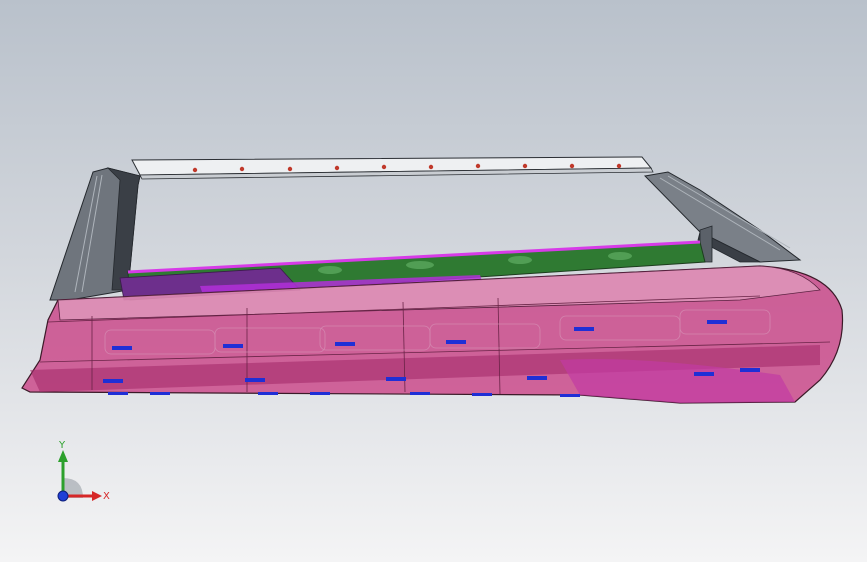  I want to click on top-rail, so click(392, 168).